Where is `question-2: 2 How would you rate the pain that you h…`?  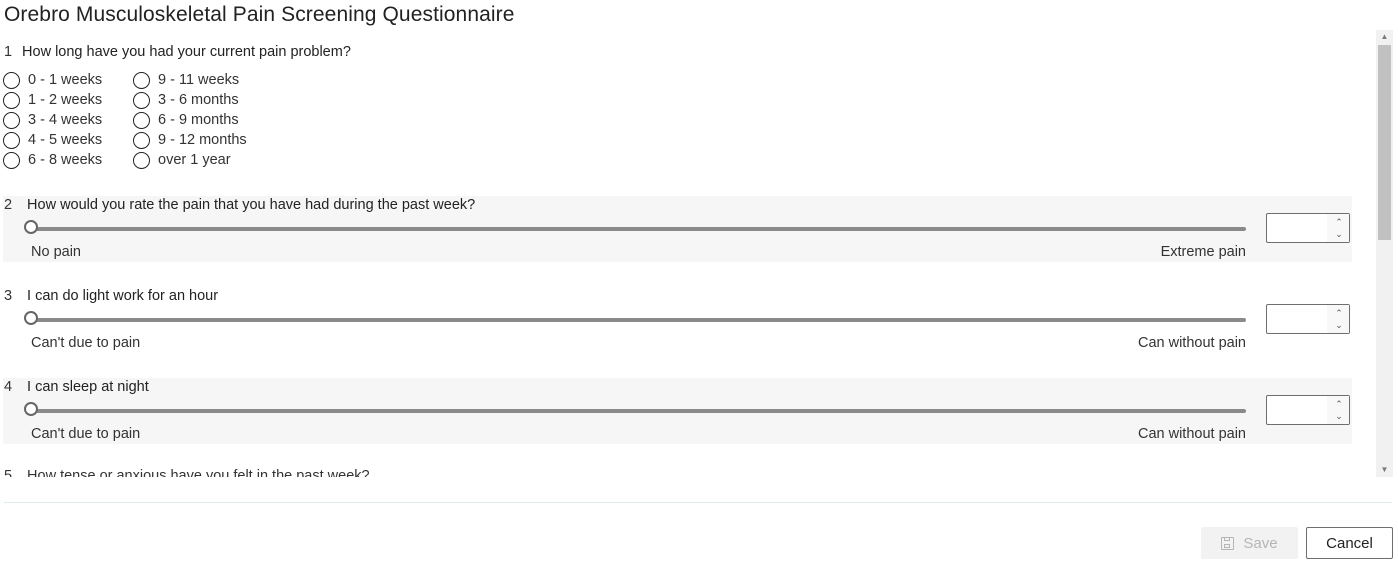
question-2: 2 How would you rate the pain that you h… is located at coordinates (677, 229).